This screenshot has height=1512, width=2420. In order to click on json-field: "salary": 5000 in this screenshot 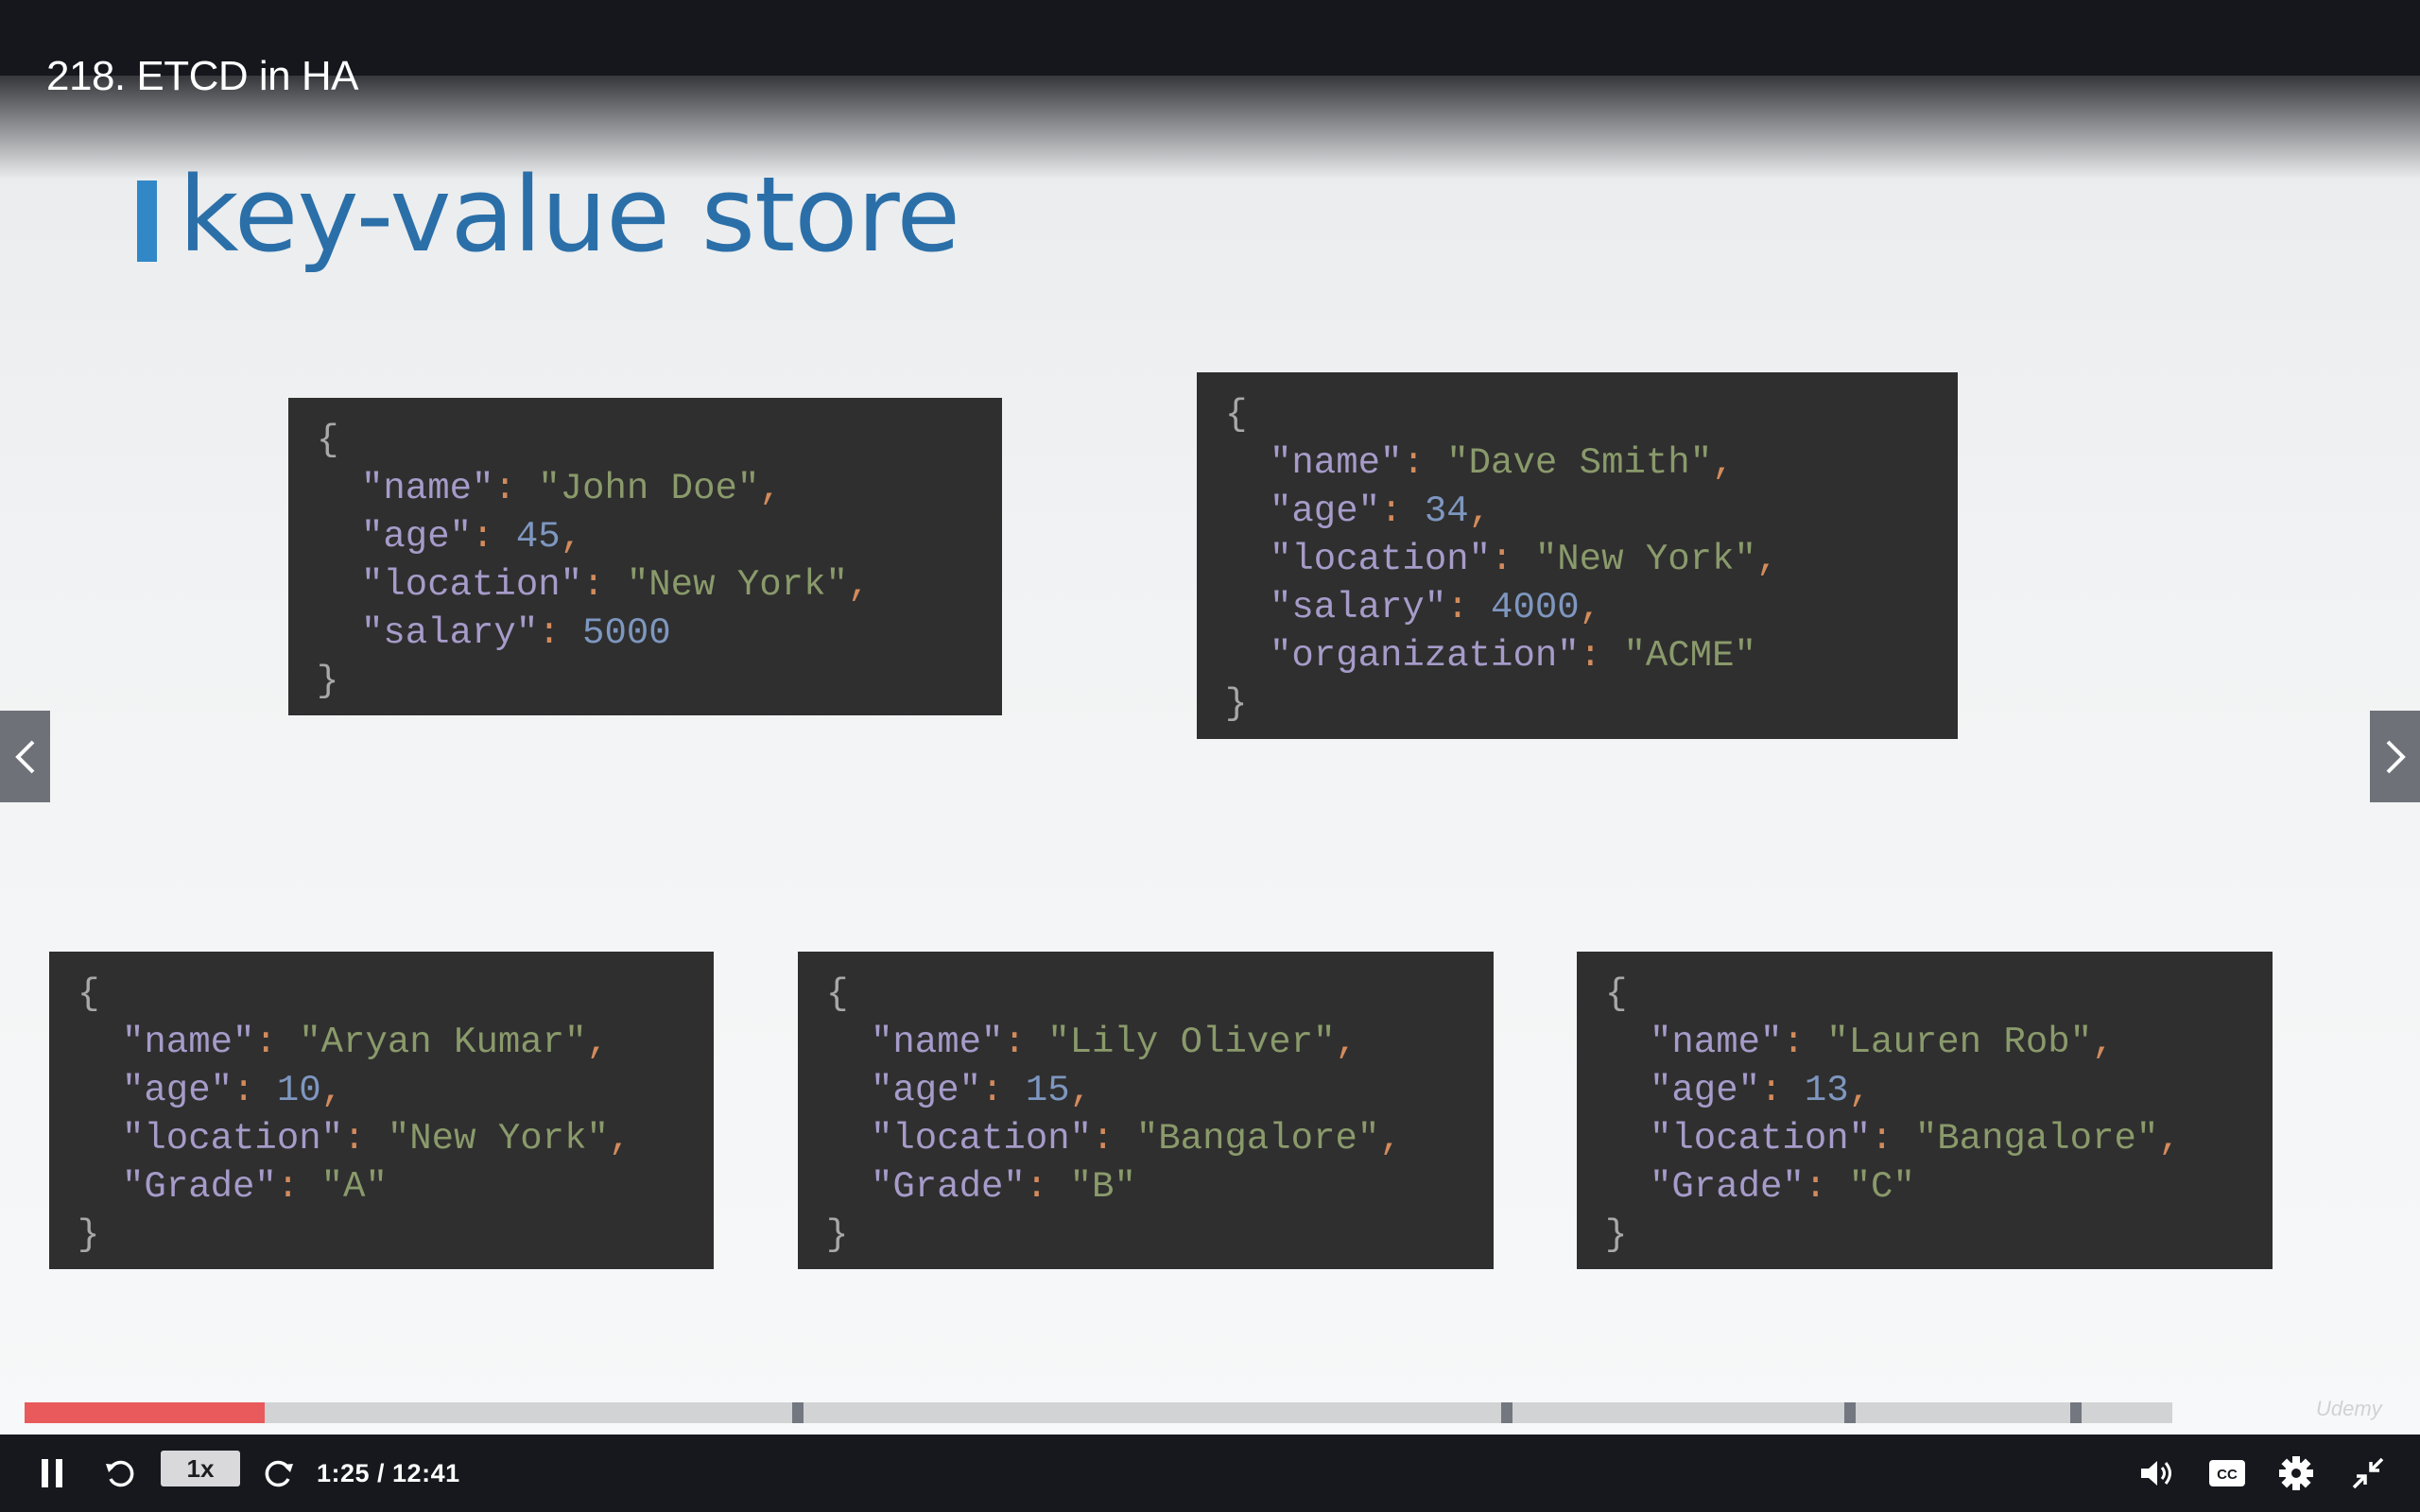, I will do `click(593, 634)`.